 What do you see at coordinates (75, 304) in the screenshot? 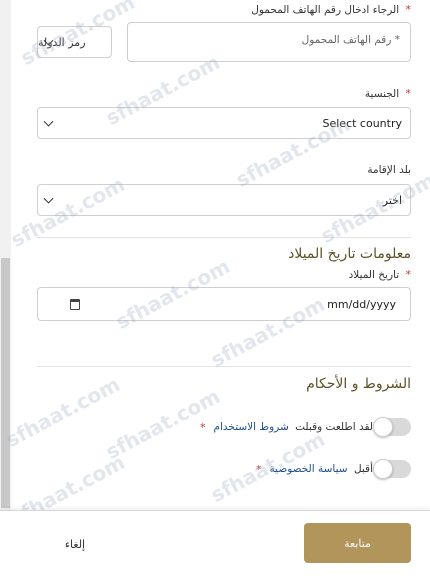
I see `calendar-icon` at bounding box center [75, 304].